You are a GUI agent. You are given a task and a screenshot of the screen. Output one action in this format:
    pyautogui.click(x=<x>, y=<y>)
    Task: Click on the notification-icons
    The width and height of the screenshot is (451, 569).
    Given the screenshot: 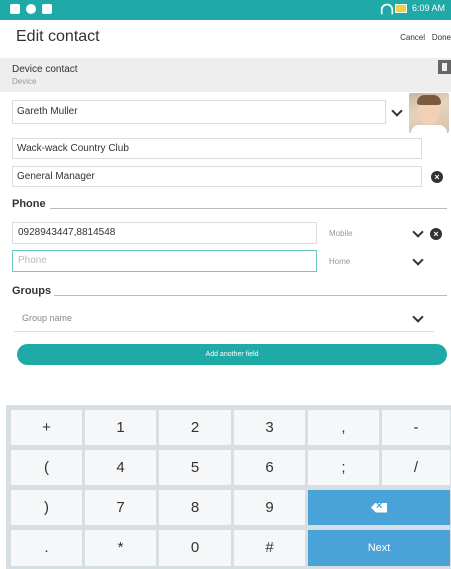 What is the action you would take?
    pyautogui.click(x=31, y=9)
    